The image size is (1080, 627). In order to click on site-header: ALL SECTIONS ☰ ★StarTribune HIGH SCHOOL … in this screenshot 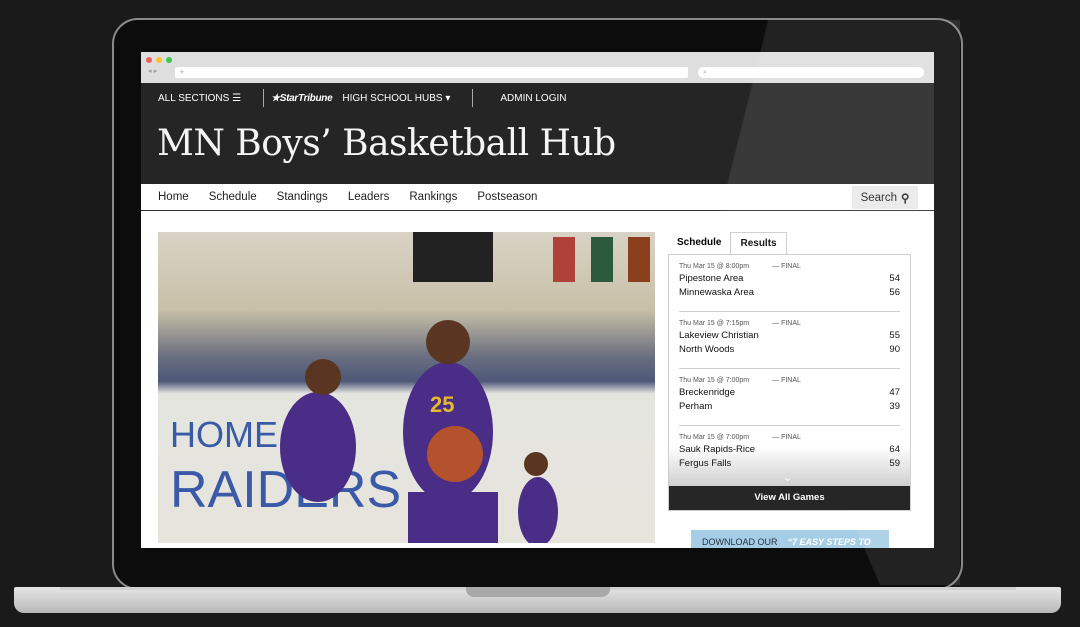, I will do `click(537, 133)`.